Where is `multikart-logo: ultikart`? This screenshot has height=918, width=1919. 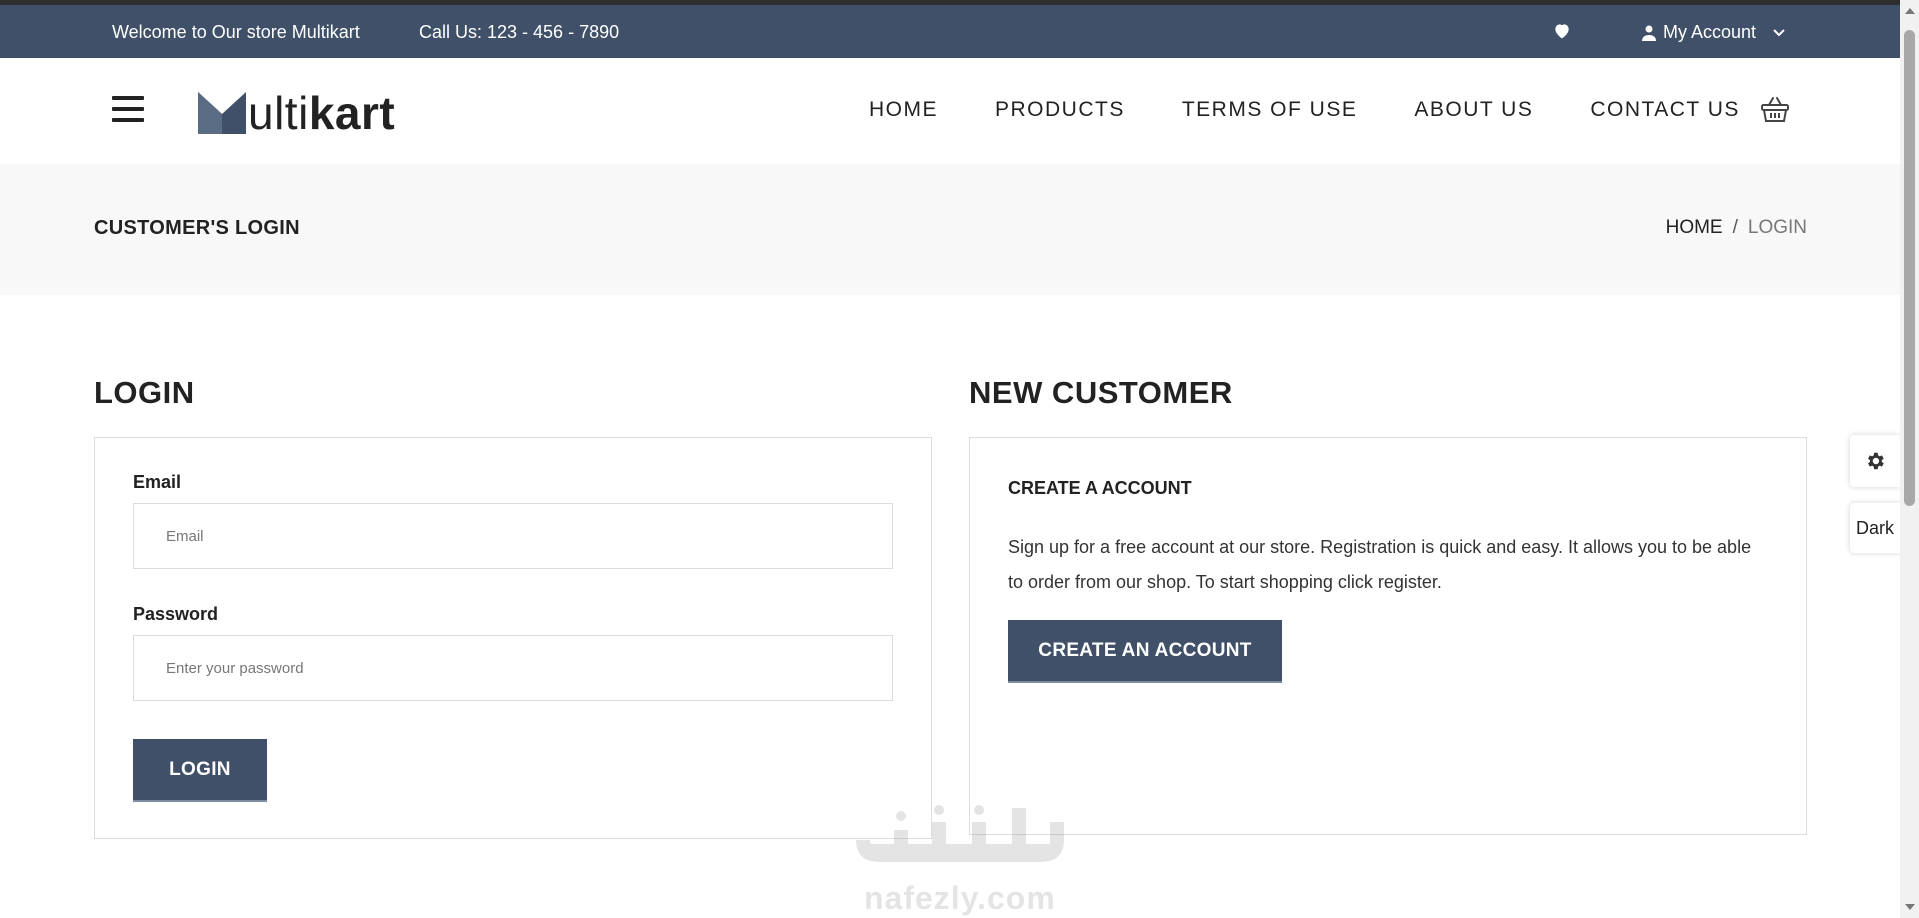
multikart-logo: ultikart is located at coordinates (297, 113).